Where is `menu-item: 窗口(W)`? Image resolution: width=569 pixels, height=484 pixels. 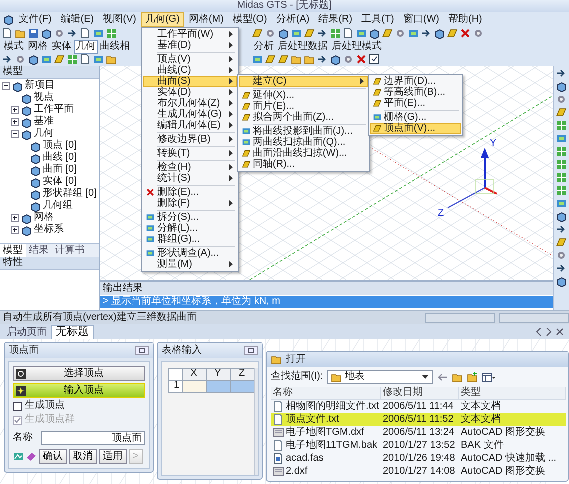
menu-item: 窗口(W) is located at coordinates (421, 19).